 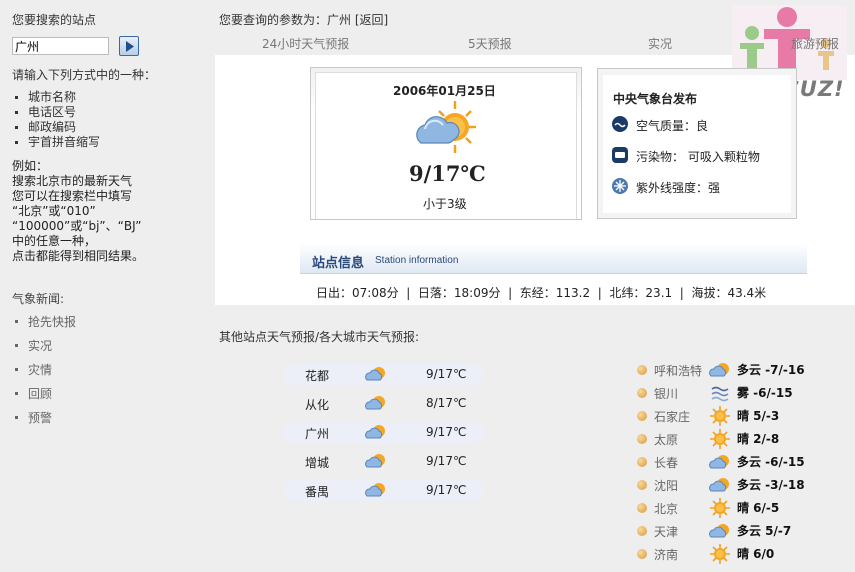 What do you see at coordinates (655, 99) in the screenshot?
I see `publisher-title: 中央气象台发布` at bounding box center [655, 99].